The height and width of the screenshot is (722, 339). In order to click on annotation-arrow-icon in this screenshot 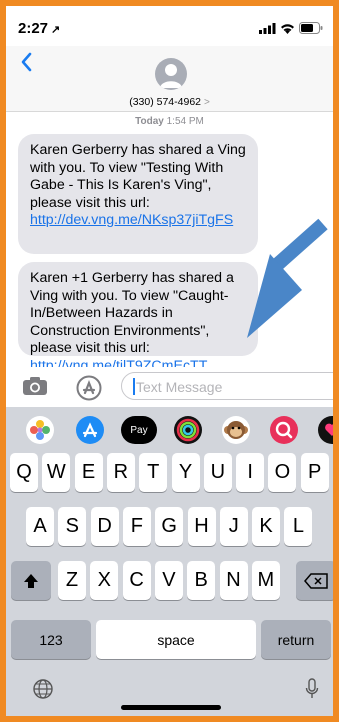, I will do `click(287, 278)`.